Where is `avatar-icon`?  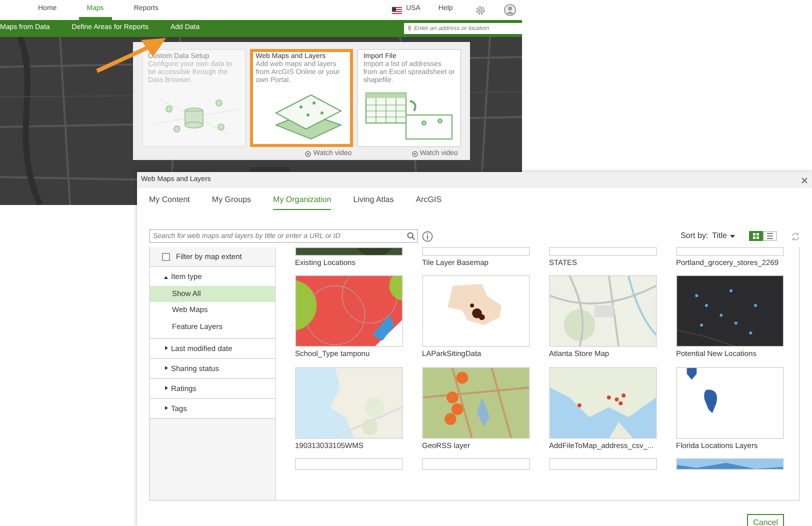 avatar-icon is located at coordinates (510, 10).